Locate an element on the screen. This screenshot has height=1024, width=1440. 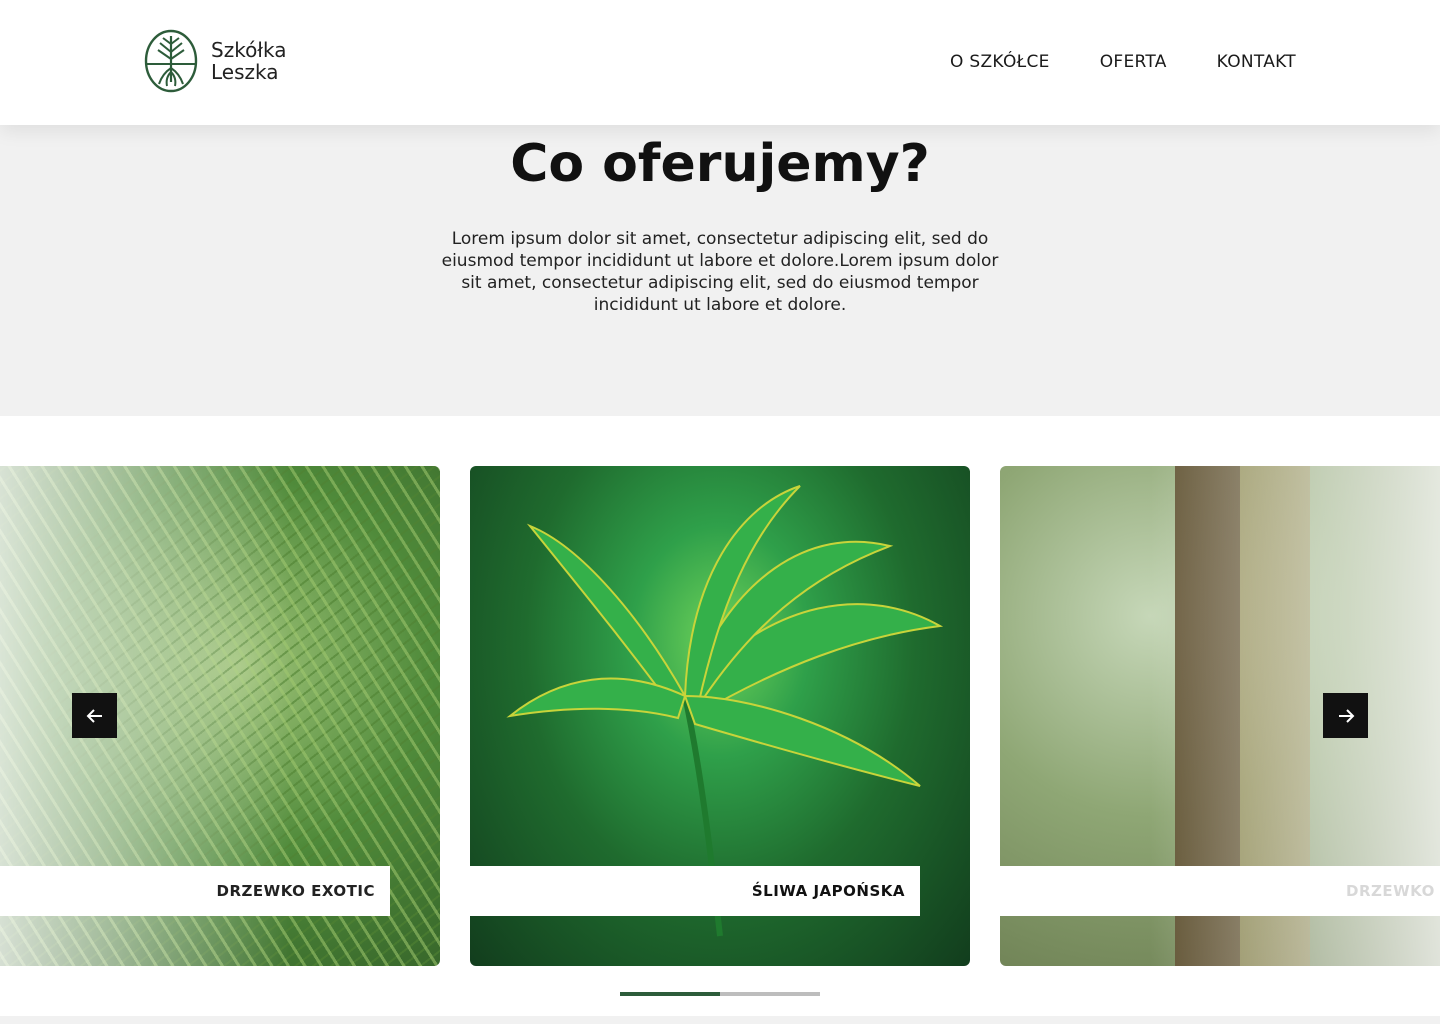
slide-card-previous: DRZEWKO EXOTIC is located at coordinates (220, 716).